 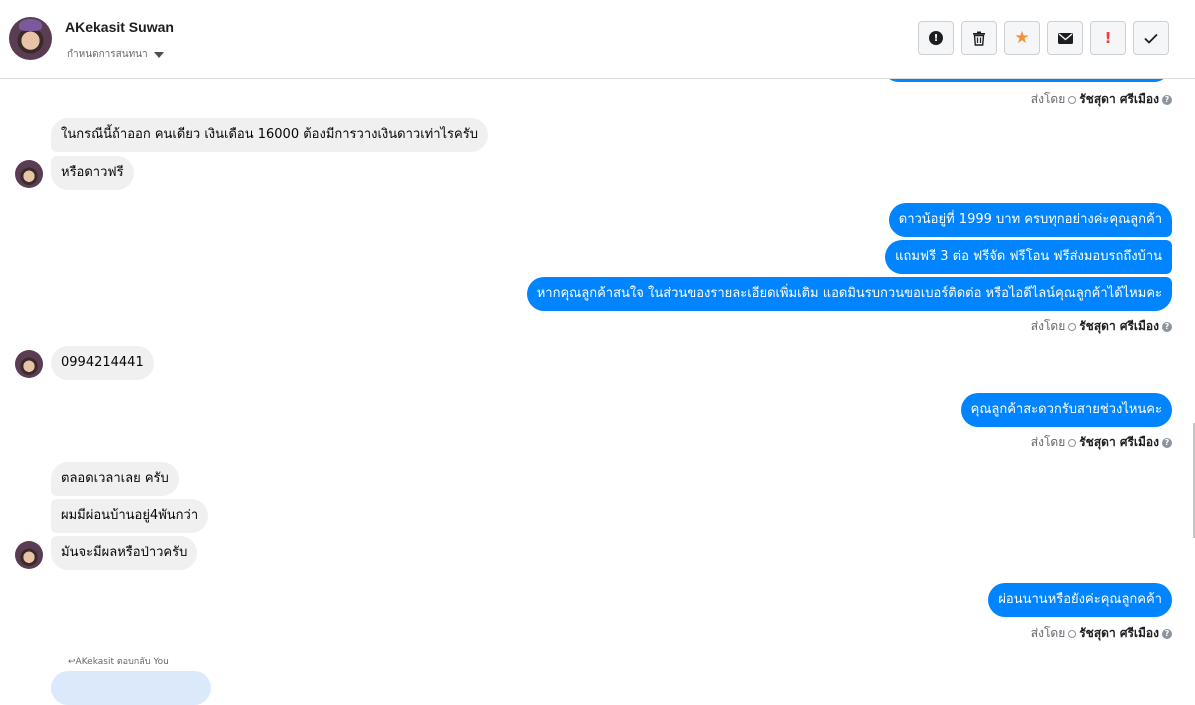 I want to click on contact-name: AKekasit Suwan, so click(x=119, y=27).